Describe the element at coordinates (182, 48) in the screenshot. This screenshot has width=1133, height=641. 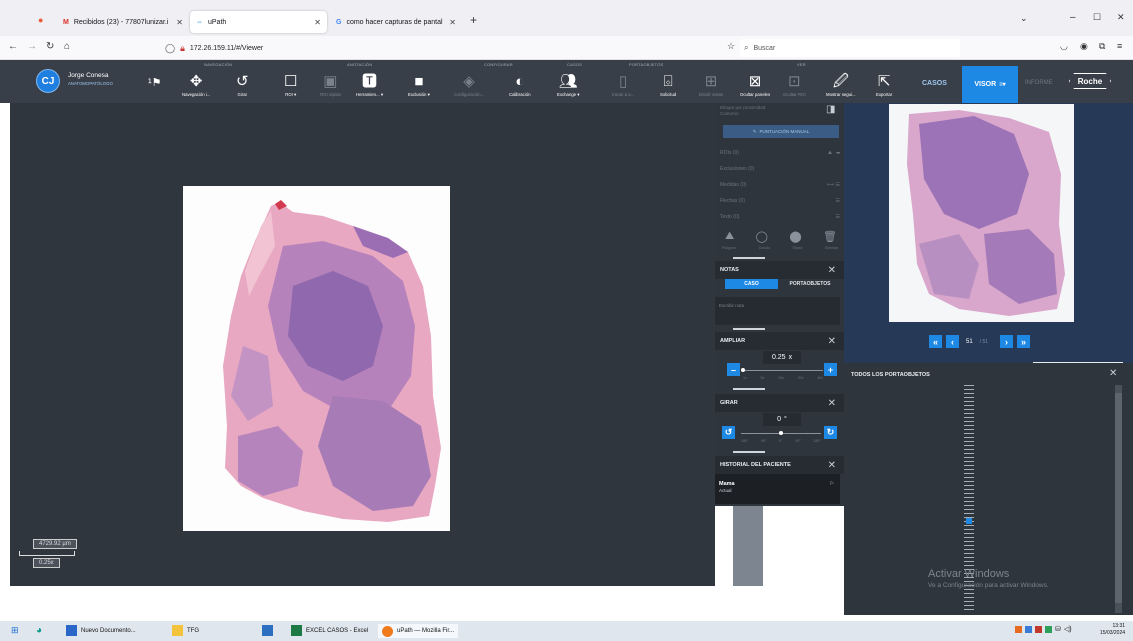
I see `lock-icon: 🔒︎` at that location.